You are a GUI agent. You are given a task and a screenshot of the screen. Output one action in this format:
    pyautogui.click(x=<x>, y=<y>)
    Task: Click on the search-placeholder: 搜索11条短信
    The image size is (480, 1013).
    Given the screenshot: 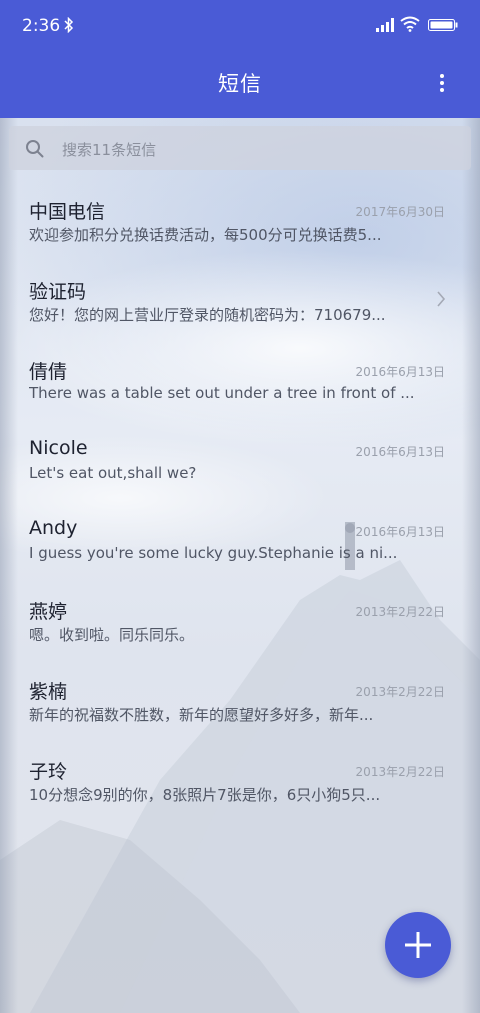 What is the action you would take?
    pyautogui.click(x=109, y=150)
    